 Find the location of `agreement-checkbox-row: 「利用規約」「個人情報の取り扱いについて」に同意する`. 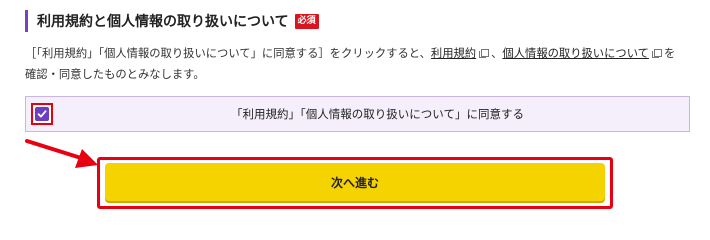

agreement-checkbox-row: 「利用規約」「個人情報の取り扱いについて」に同意する is located at coordinates (357, 114).